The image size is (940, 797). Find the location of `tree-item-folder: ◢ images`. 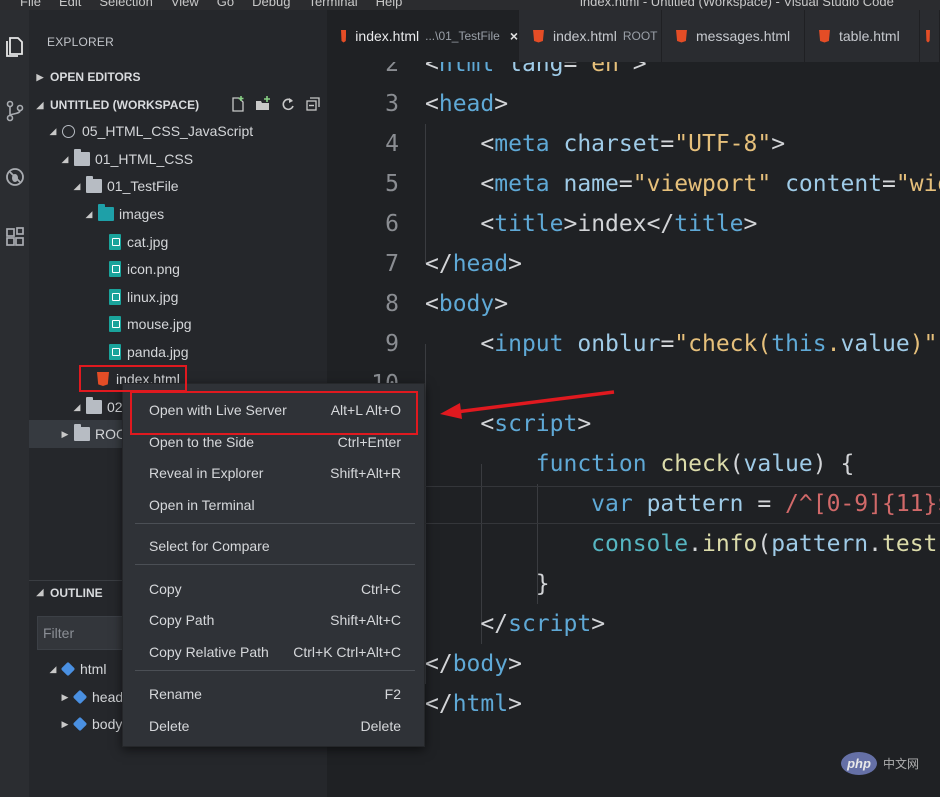

tree-item-folder: ◢ images is located at coordinates (123, 214).